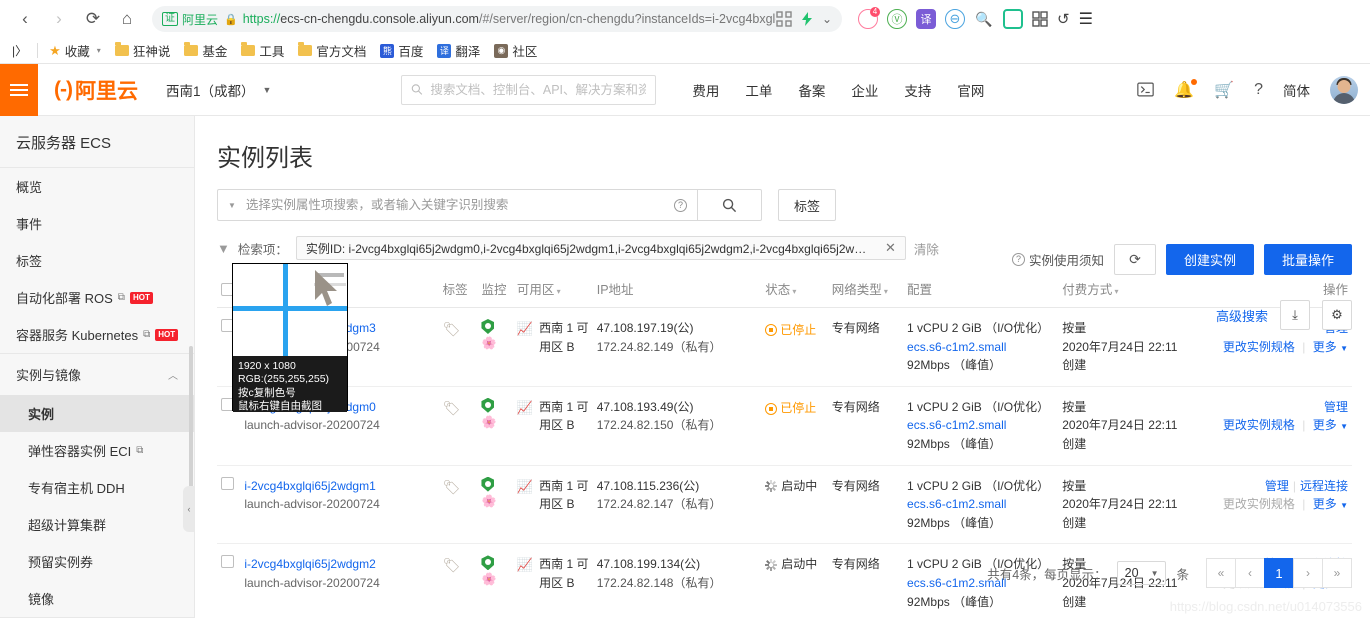 This screenshot has height=618, width=1370. Describe the element at coordinates (1136, 289) in the screenshot. I see `th-payment: 付费方式` at that location.